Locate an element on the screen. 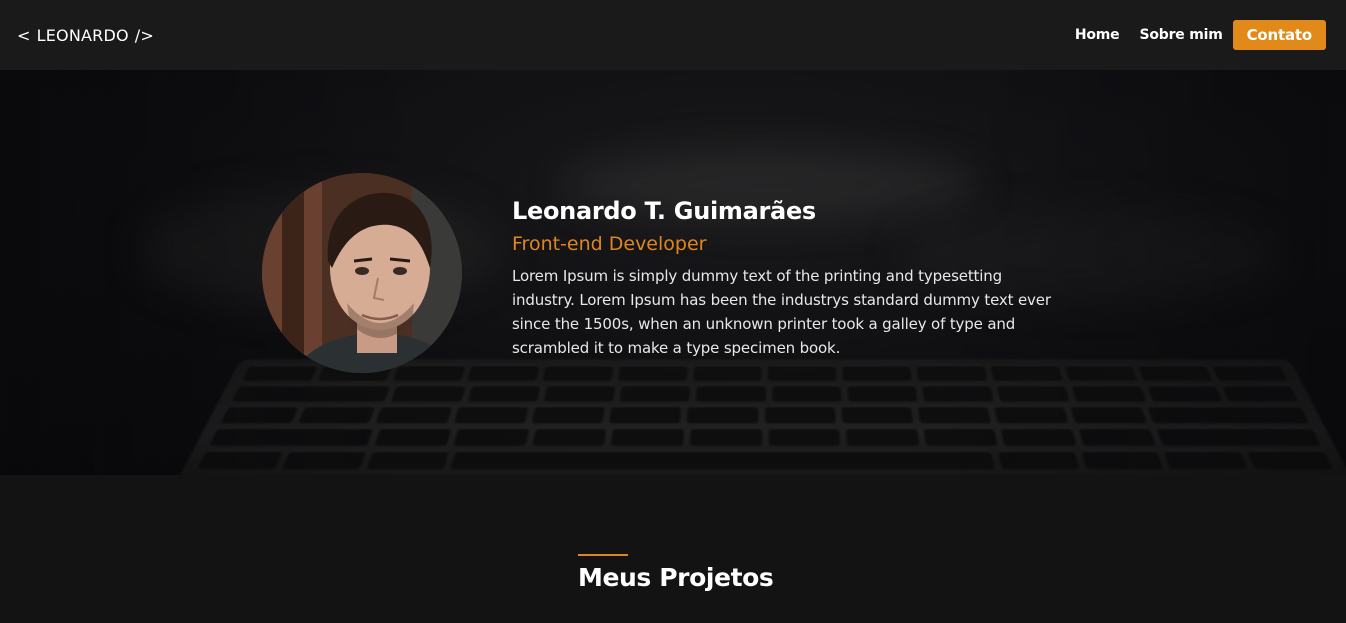  logo-open-bracket: < is located at coordinates (24, 35).